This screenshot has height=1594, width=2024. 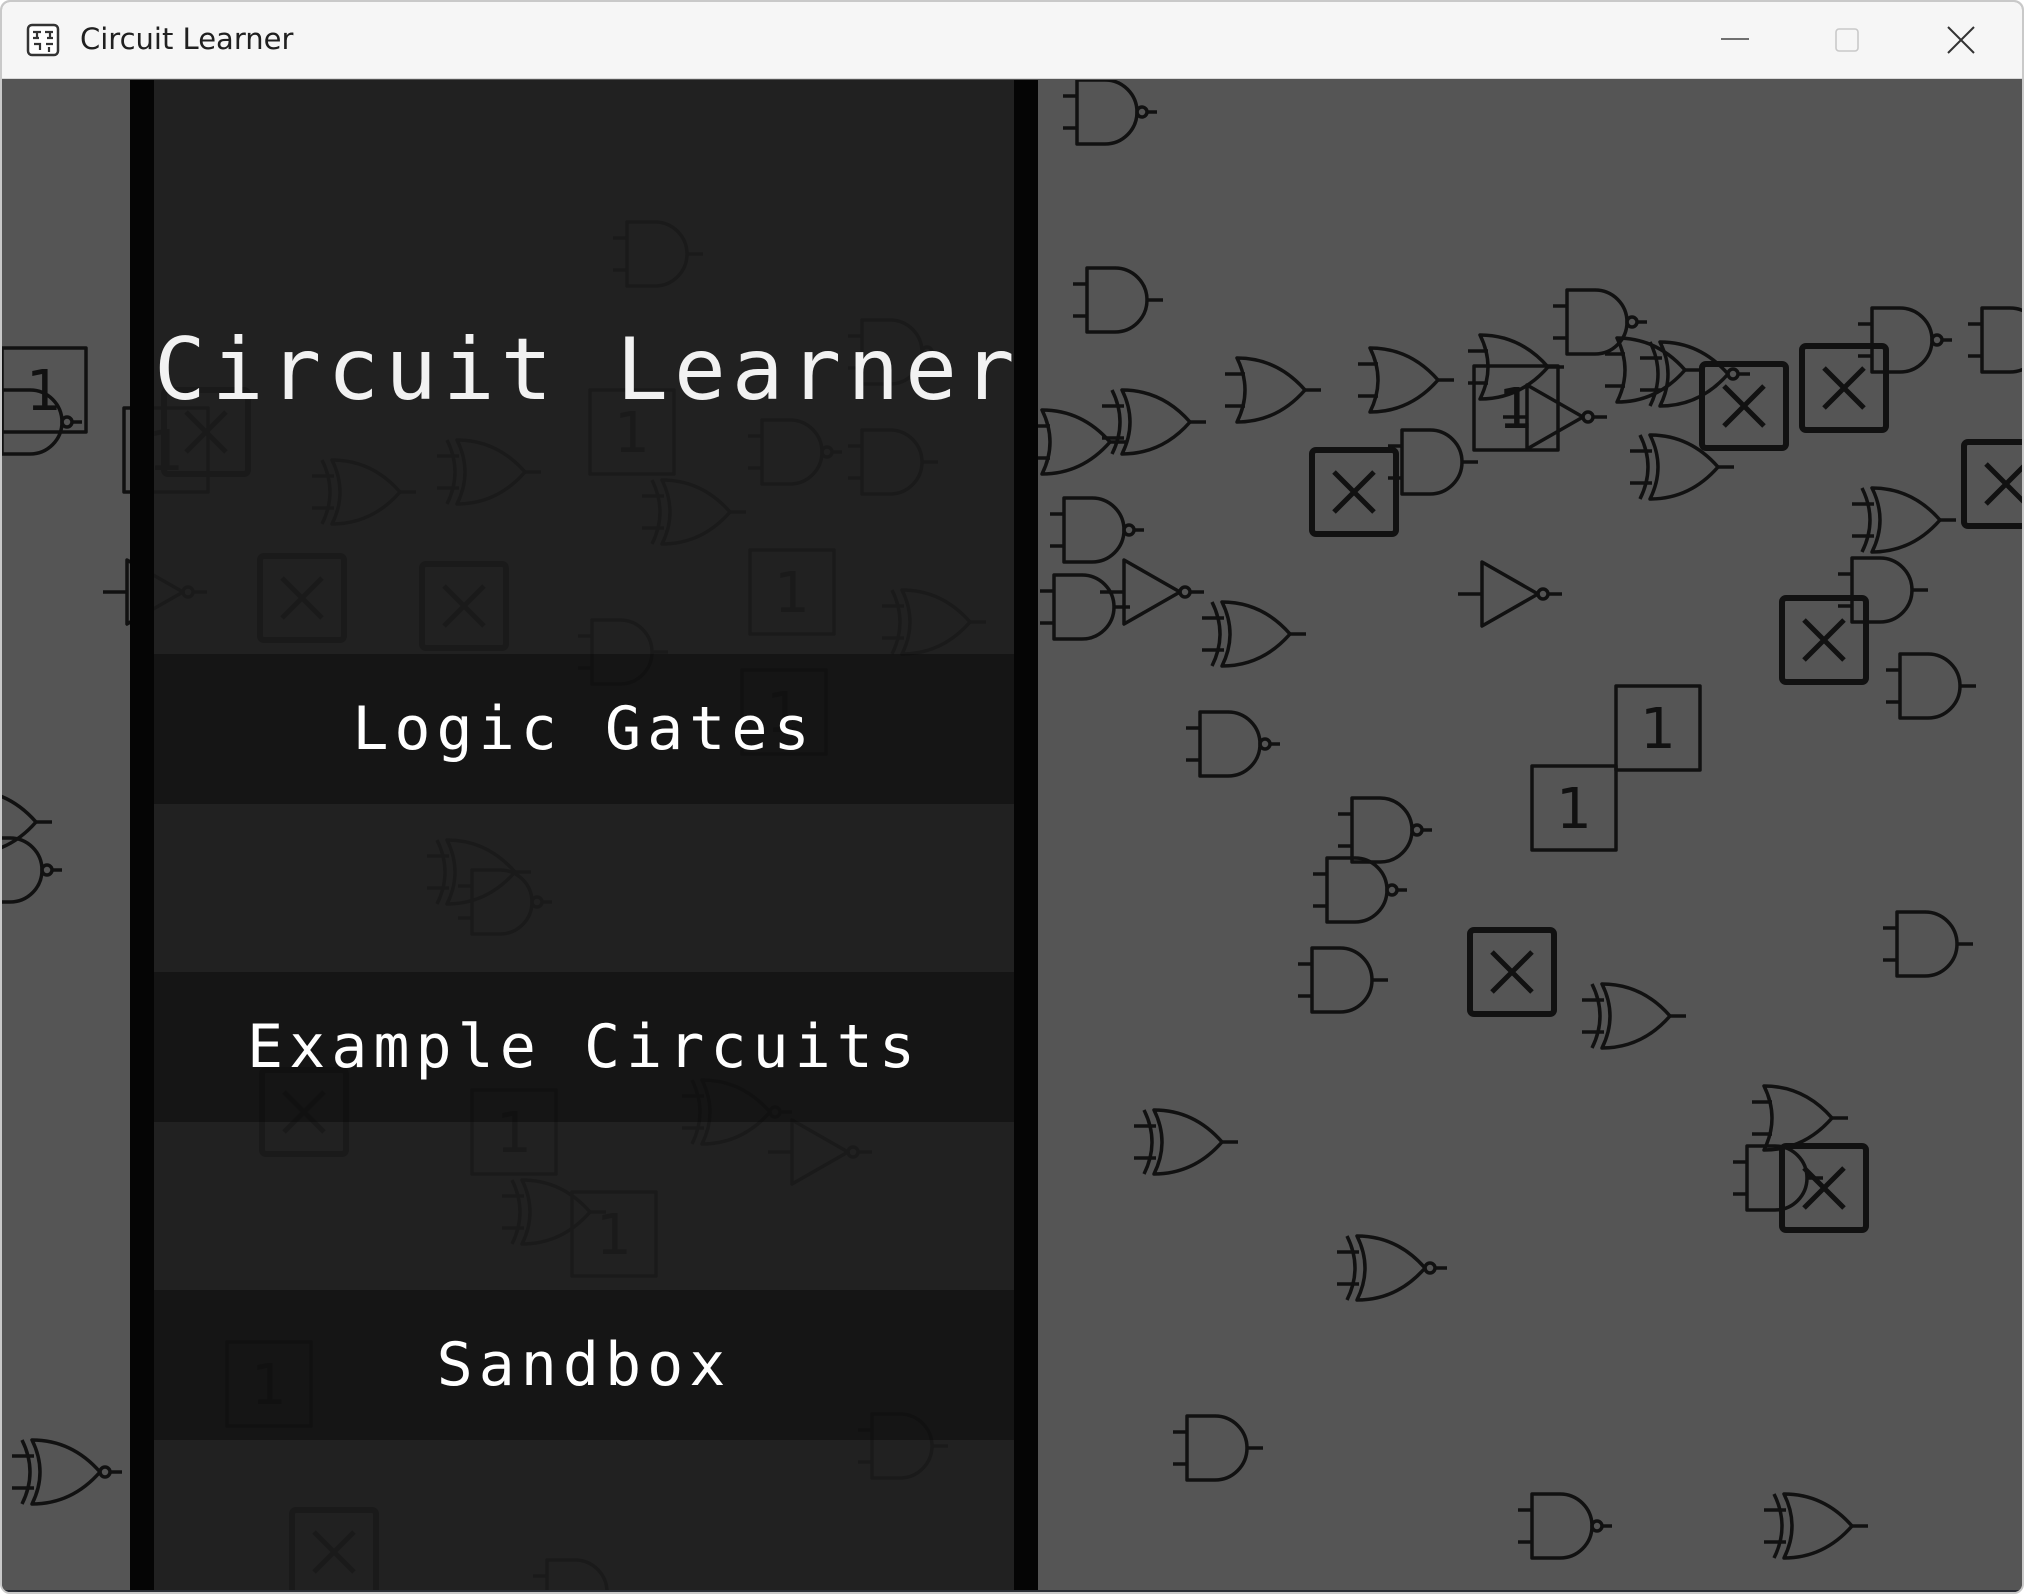 I want to click on close-button, so click(x=1961, y=40).